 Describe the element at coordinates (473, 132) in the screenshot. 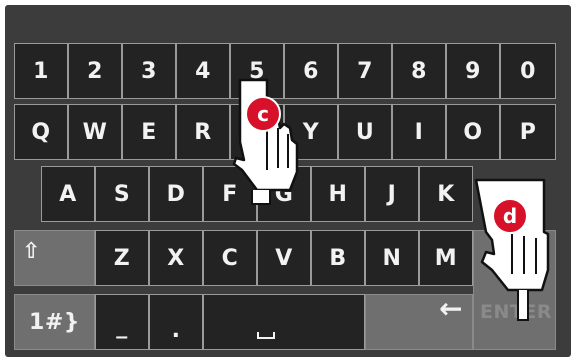

I see `key-o: O` at that location.